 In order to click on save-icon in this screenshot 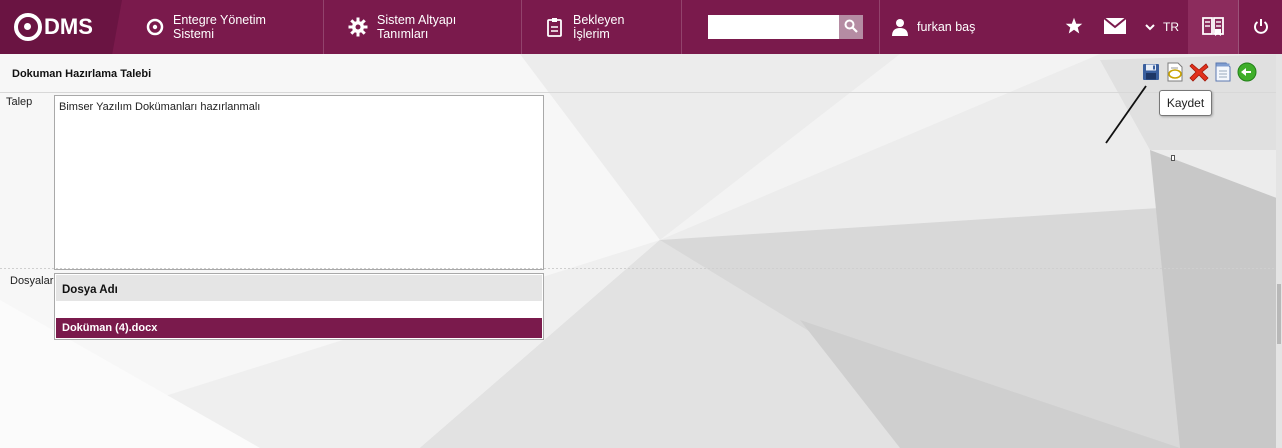, I will do `click(1151, 73)`.